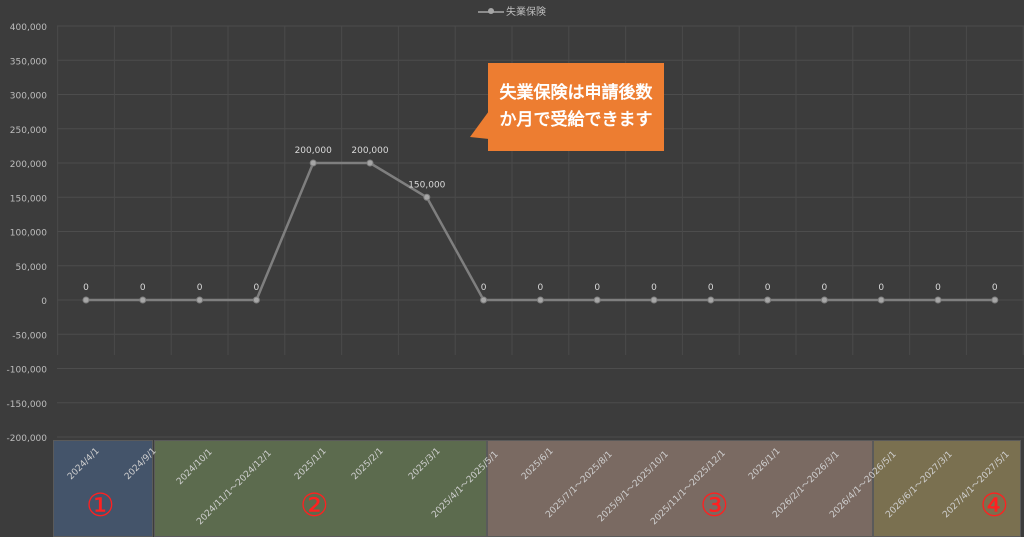 The width and height of the screenshot is (1024, 537). Describe the element at coordinates (28, 97) in the screenshot. I see `y-tick-label: 300,000` at that location.